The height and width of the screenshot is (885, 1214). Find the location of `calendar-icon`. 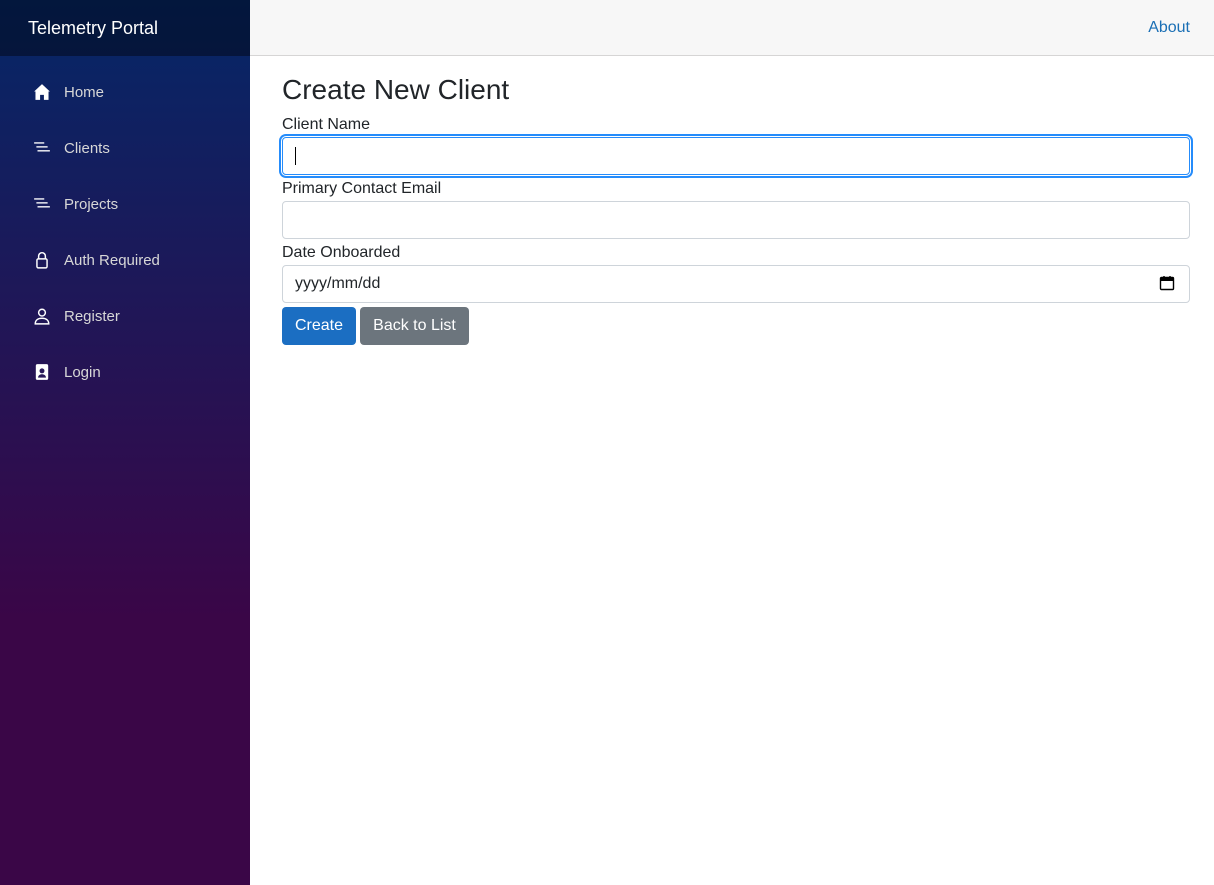

calendar-icon is located at coordinates (1168, 284).